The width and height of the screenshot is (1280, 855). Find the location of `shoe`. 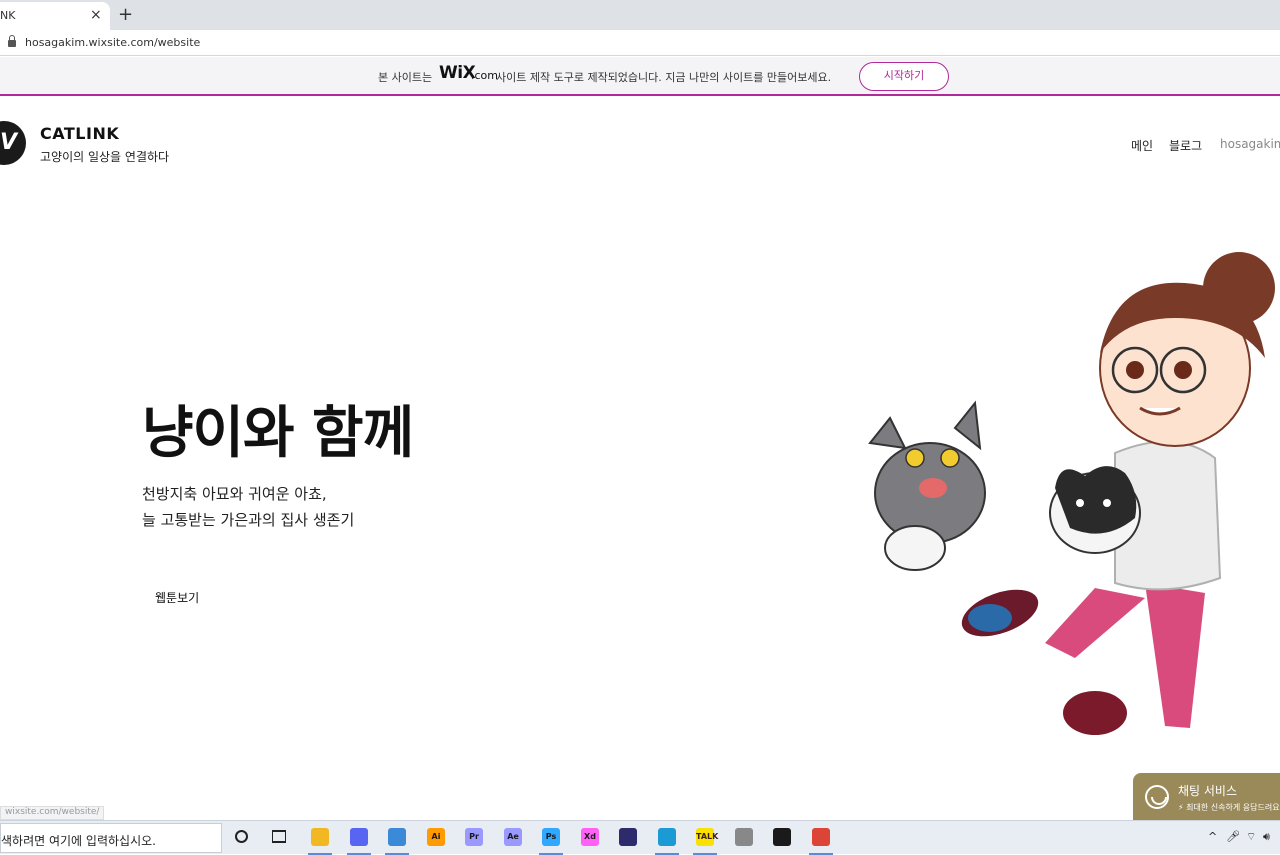

shoe is located at coordinates (1095, 713).